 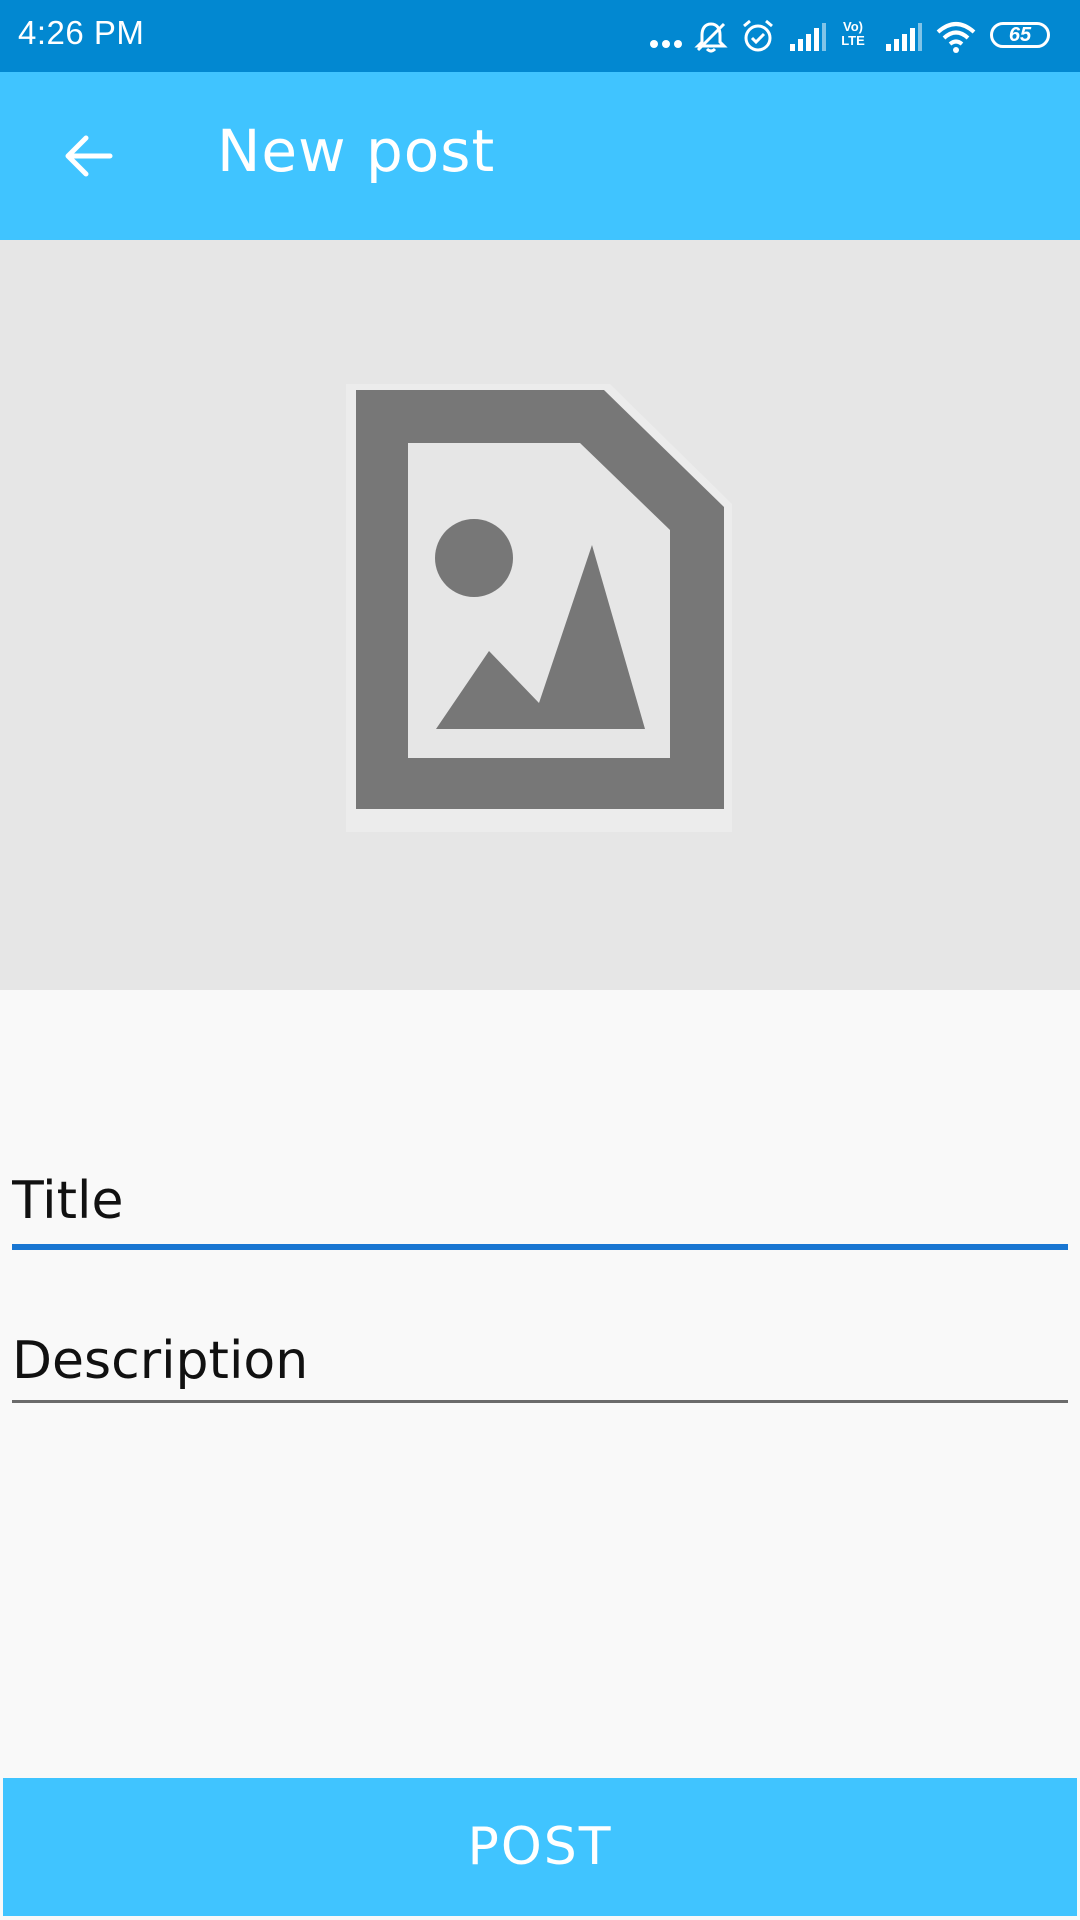 What do you see at coordinates (540, 1247) in the screenshot?
I see `title-underline` at bounding box center [540, 1247].